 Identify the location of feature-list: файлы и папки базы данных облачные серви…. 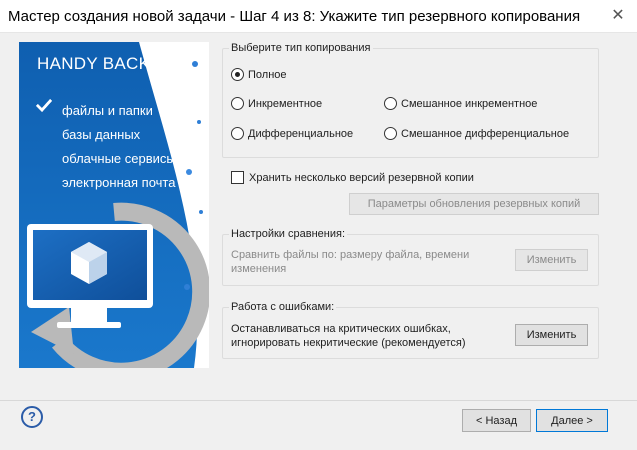
(105, 146).